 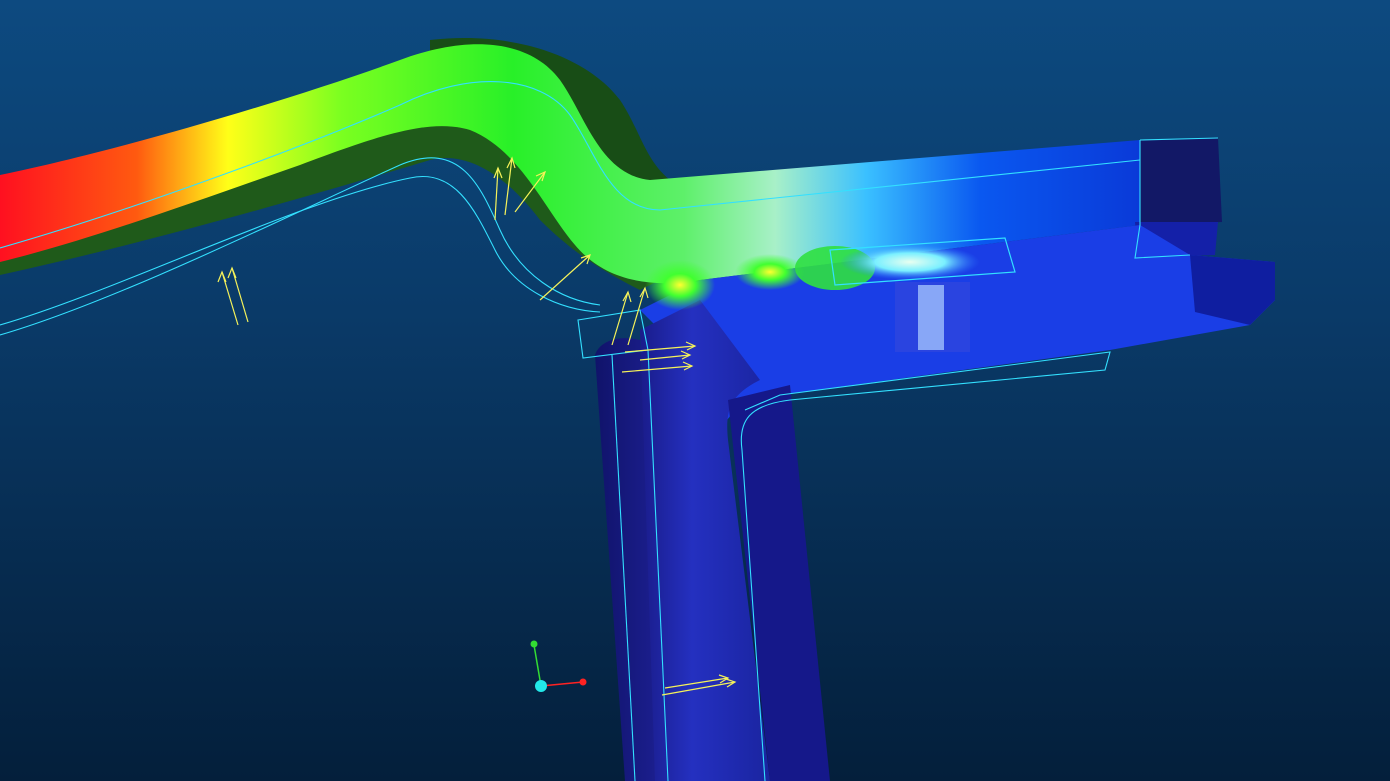 I want to click on slot-hotspot, so click(x=910, y=262).